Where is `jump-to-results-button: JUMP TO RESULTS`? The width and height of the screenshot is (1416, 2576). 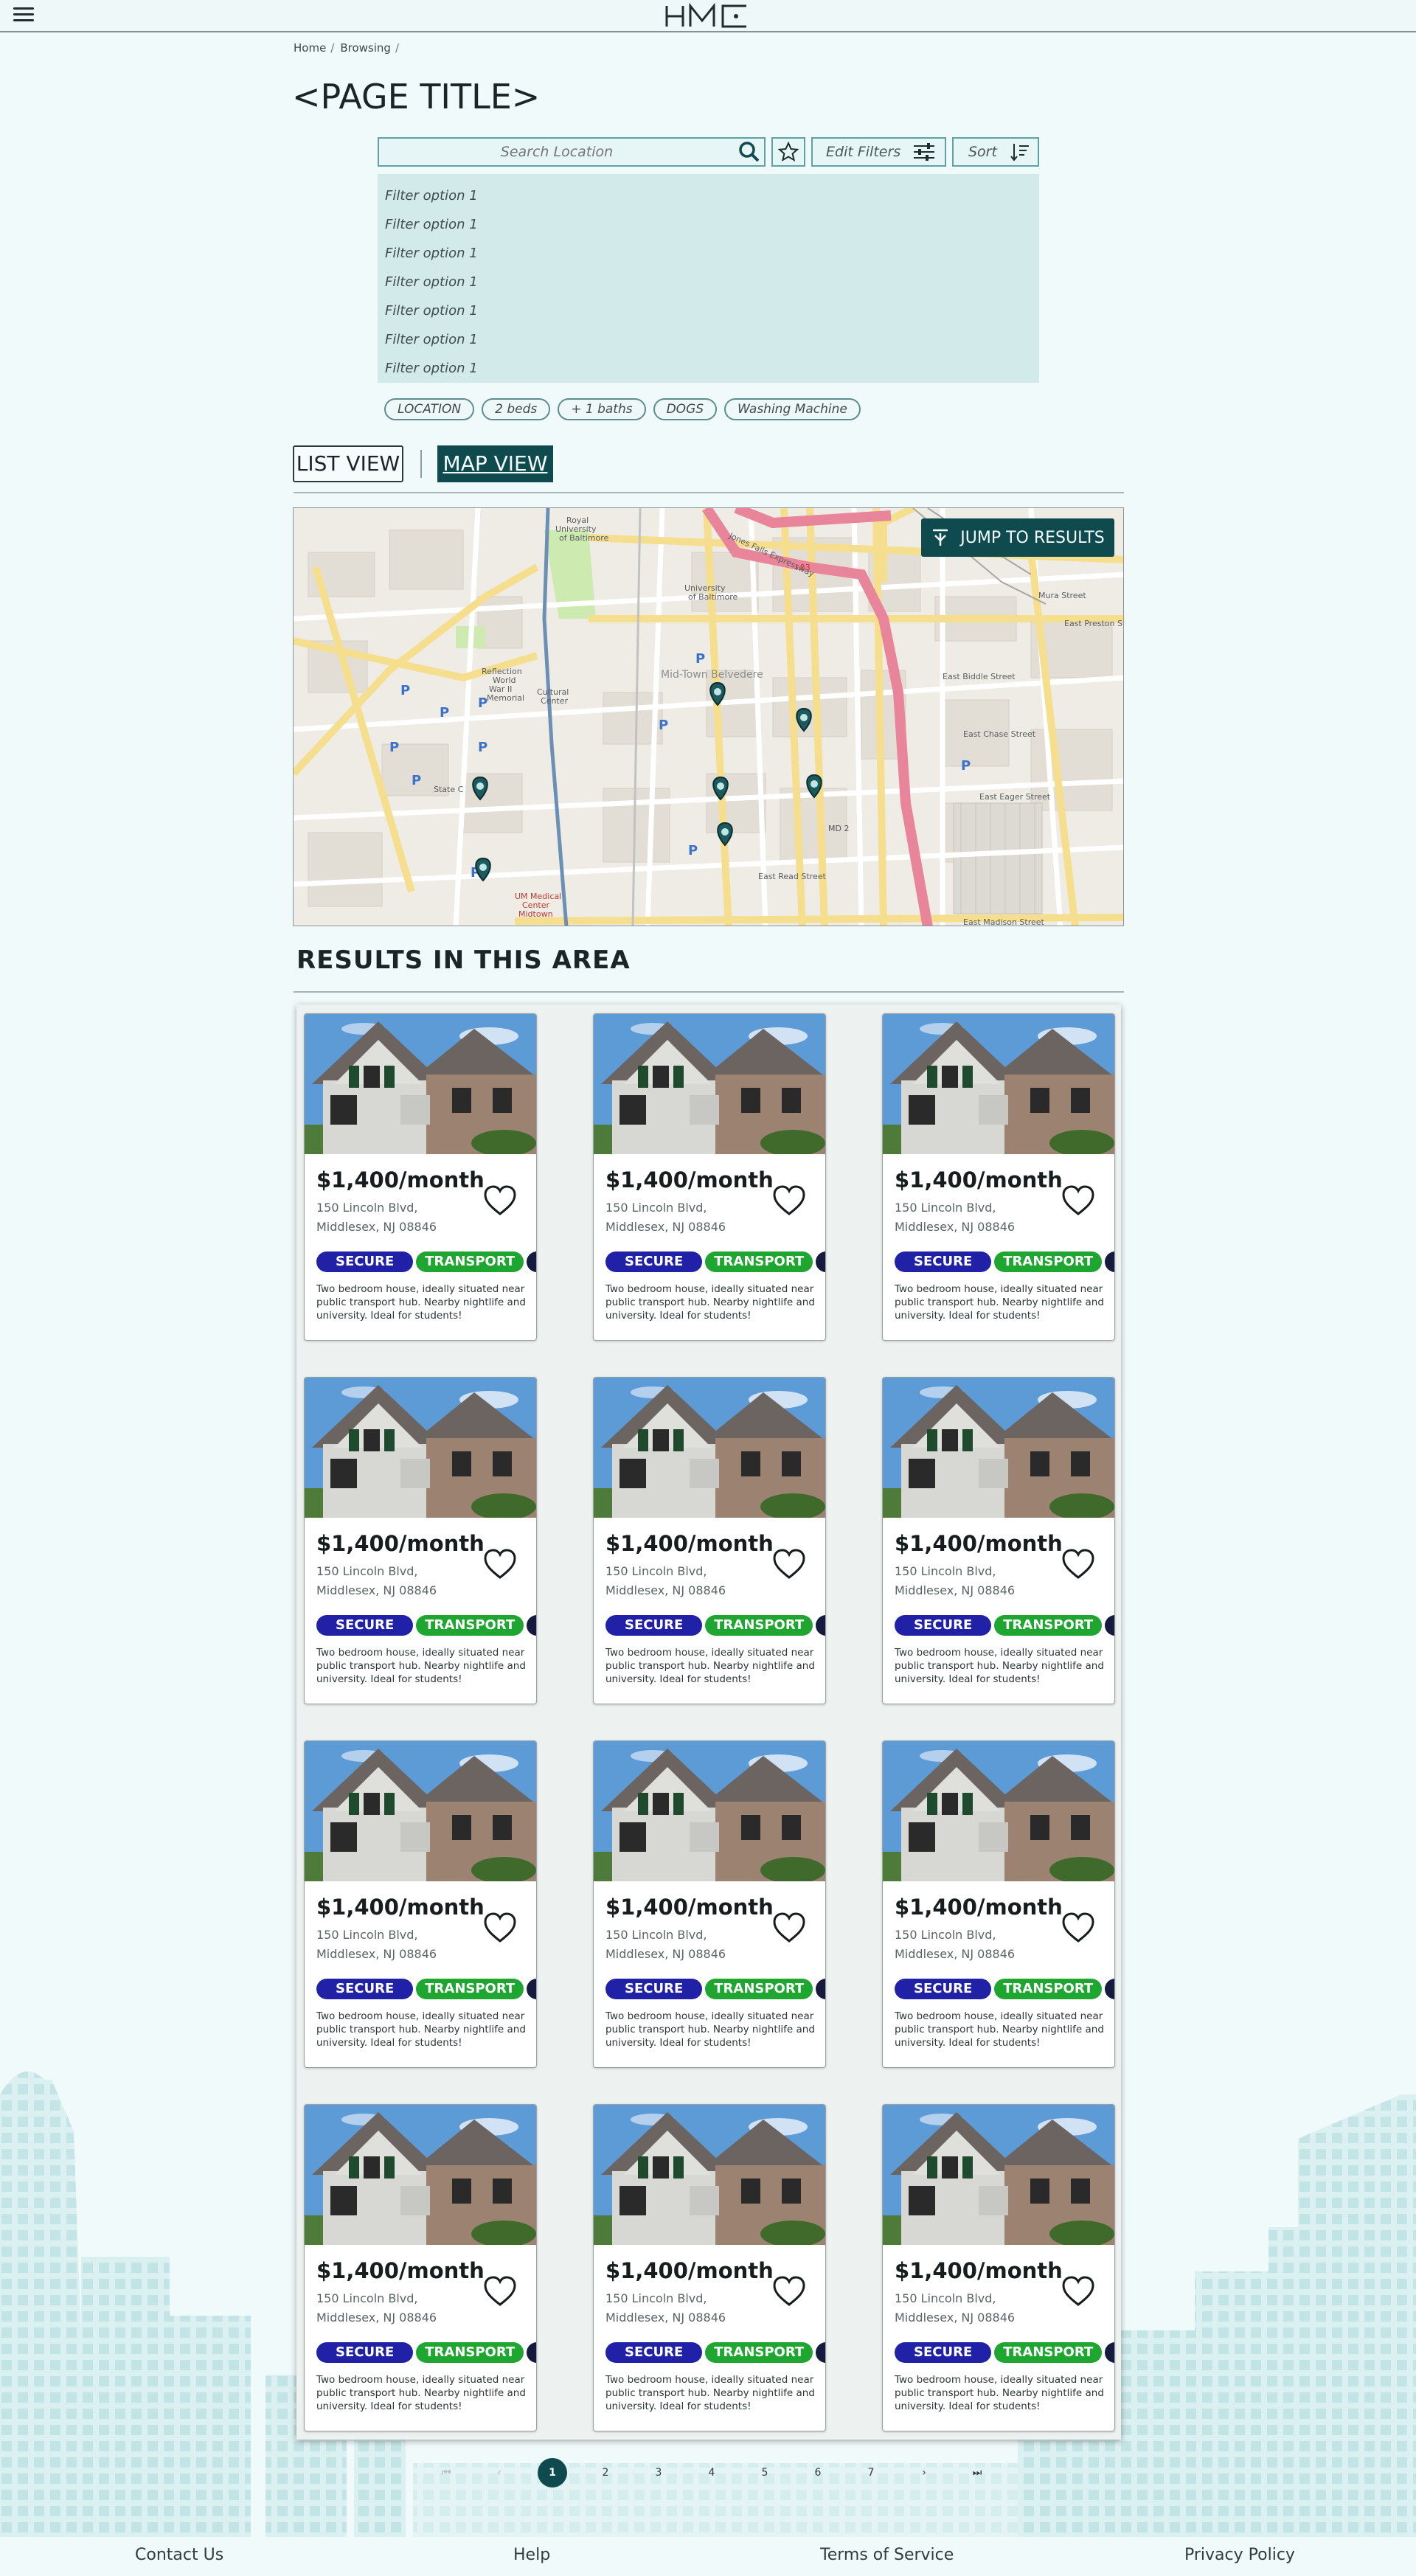 jump-to-results-button: JUMP TO RESULTS is located at coordinates (1018, 537).